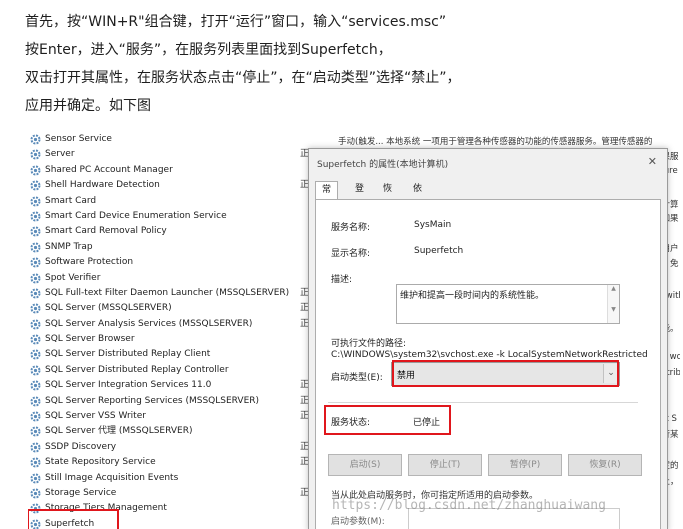 The width and height of the screenshot is (683, 529). I want to click on service-row: SQL Server Distributed Replay Controller, so click(173, 370).